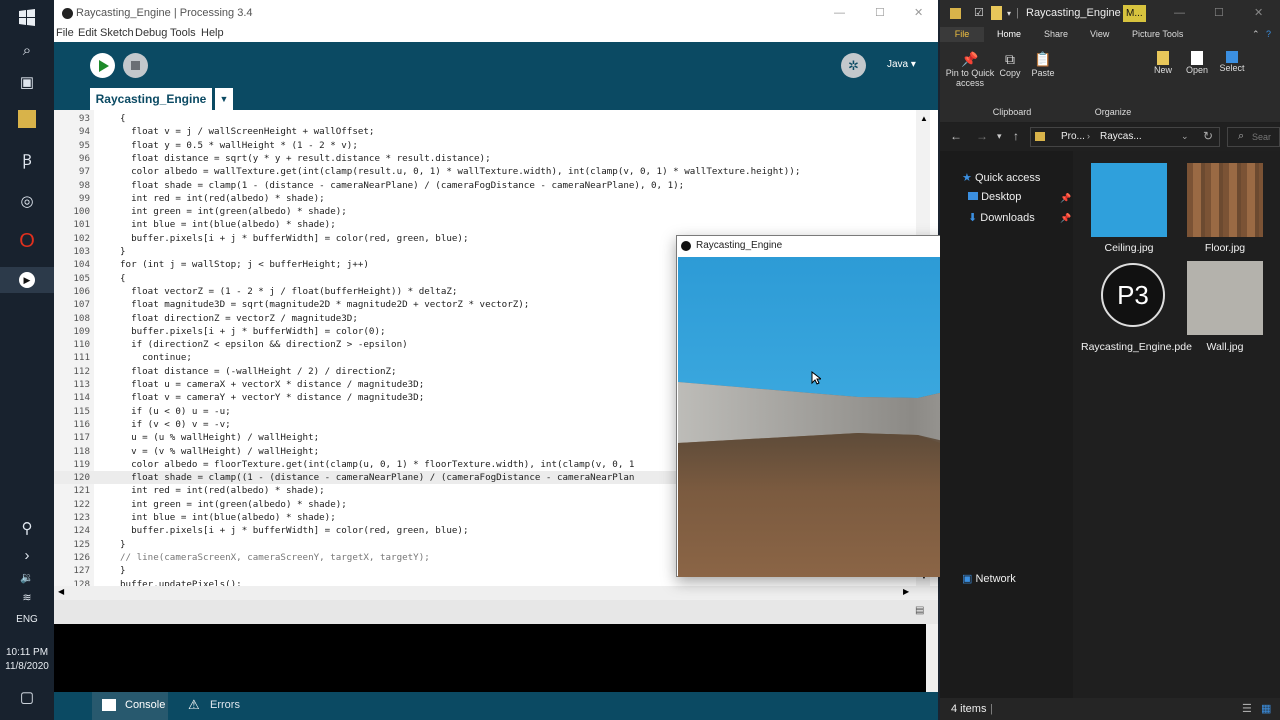  I want to click on address-bar: Pro... › Raycas... ⌄ ↻, so click(1125, 137).